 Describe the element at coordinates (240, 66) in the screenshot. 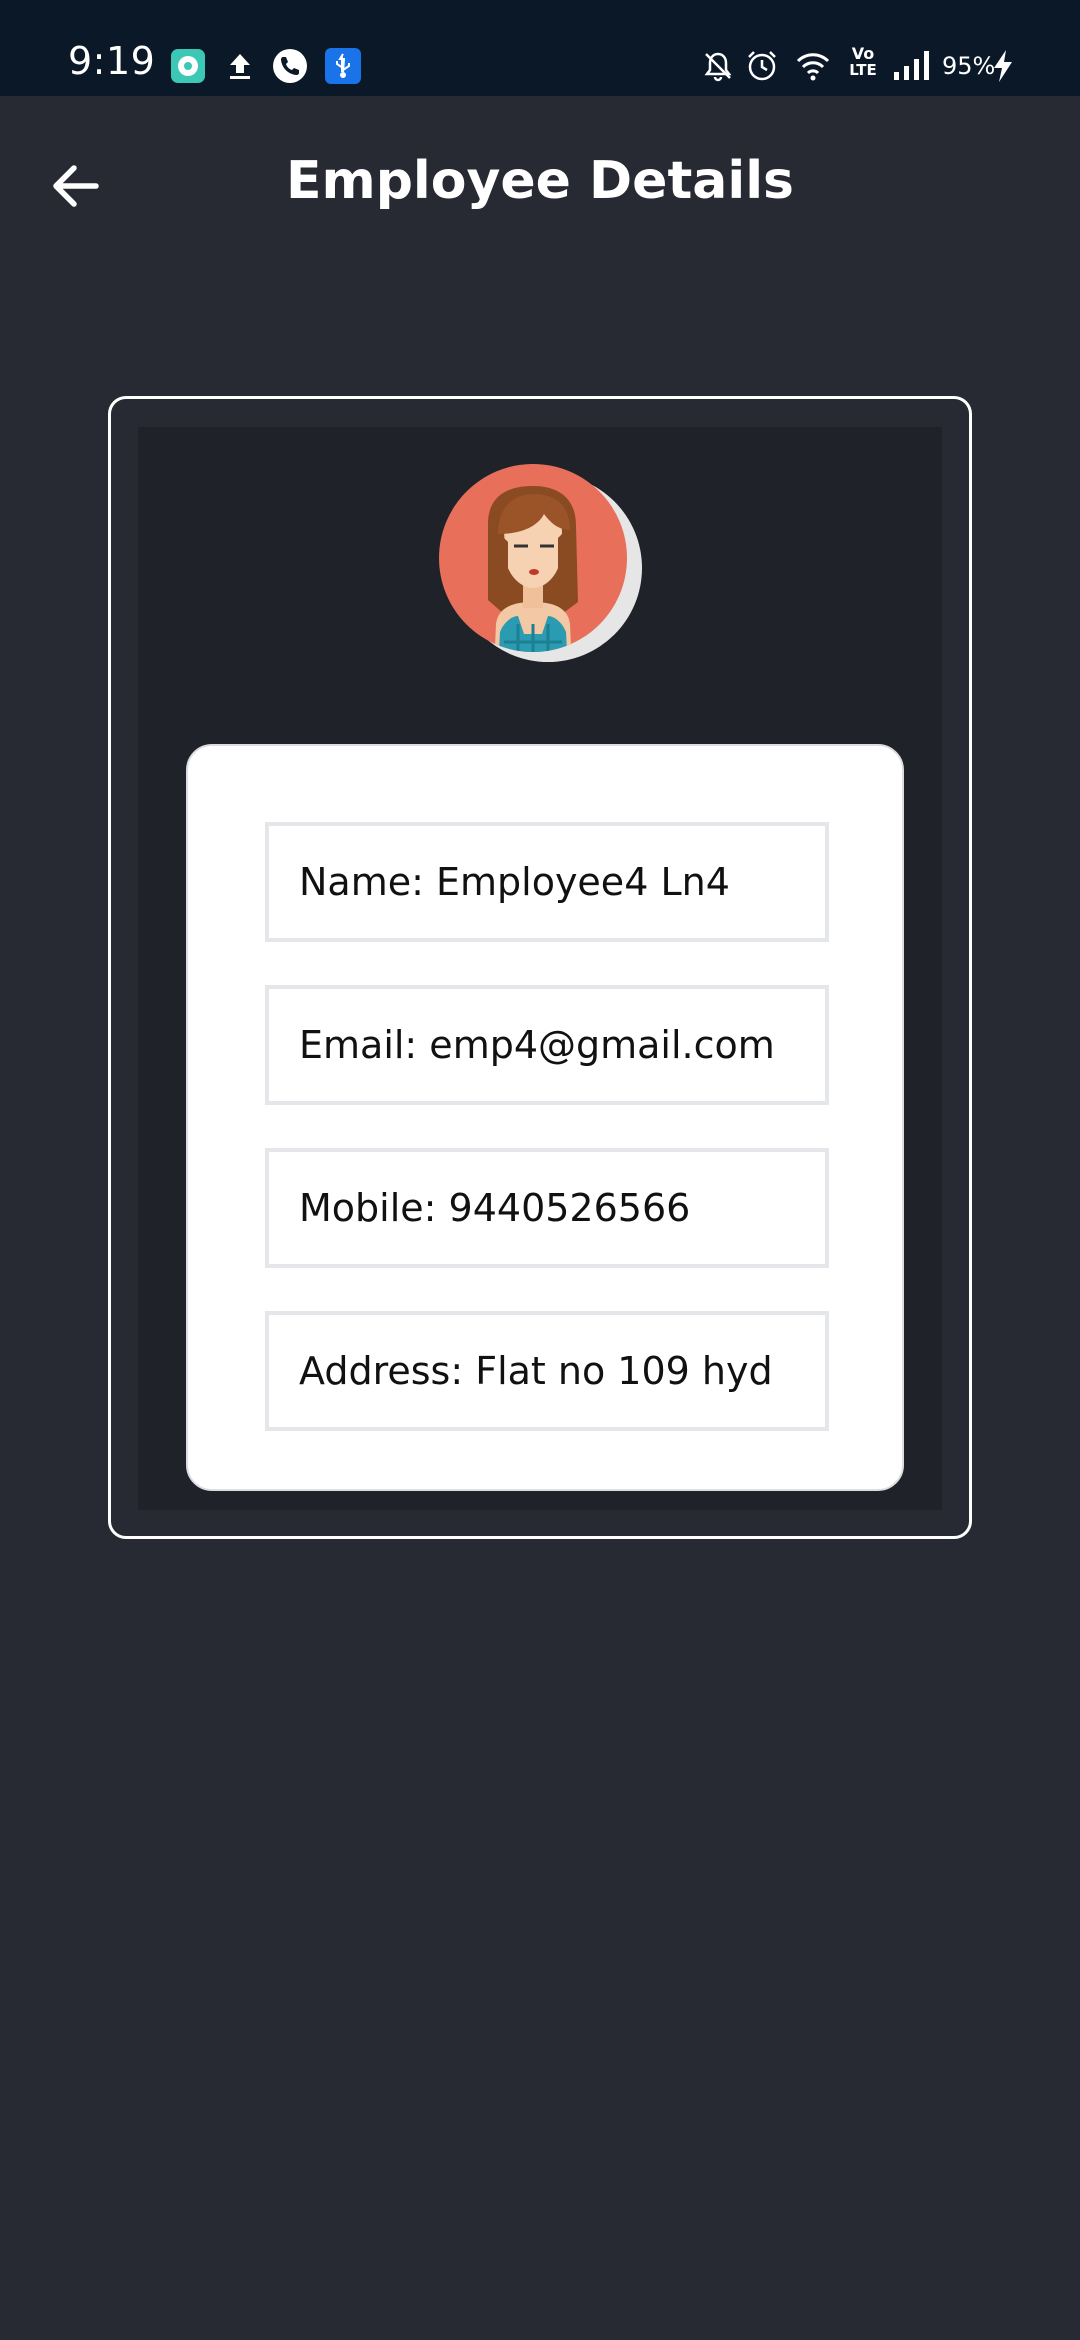

I see `upload-icon` at that location.